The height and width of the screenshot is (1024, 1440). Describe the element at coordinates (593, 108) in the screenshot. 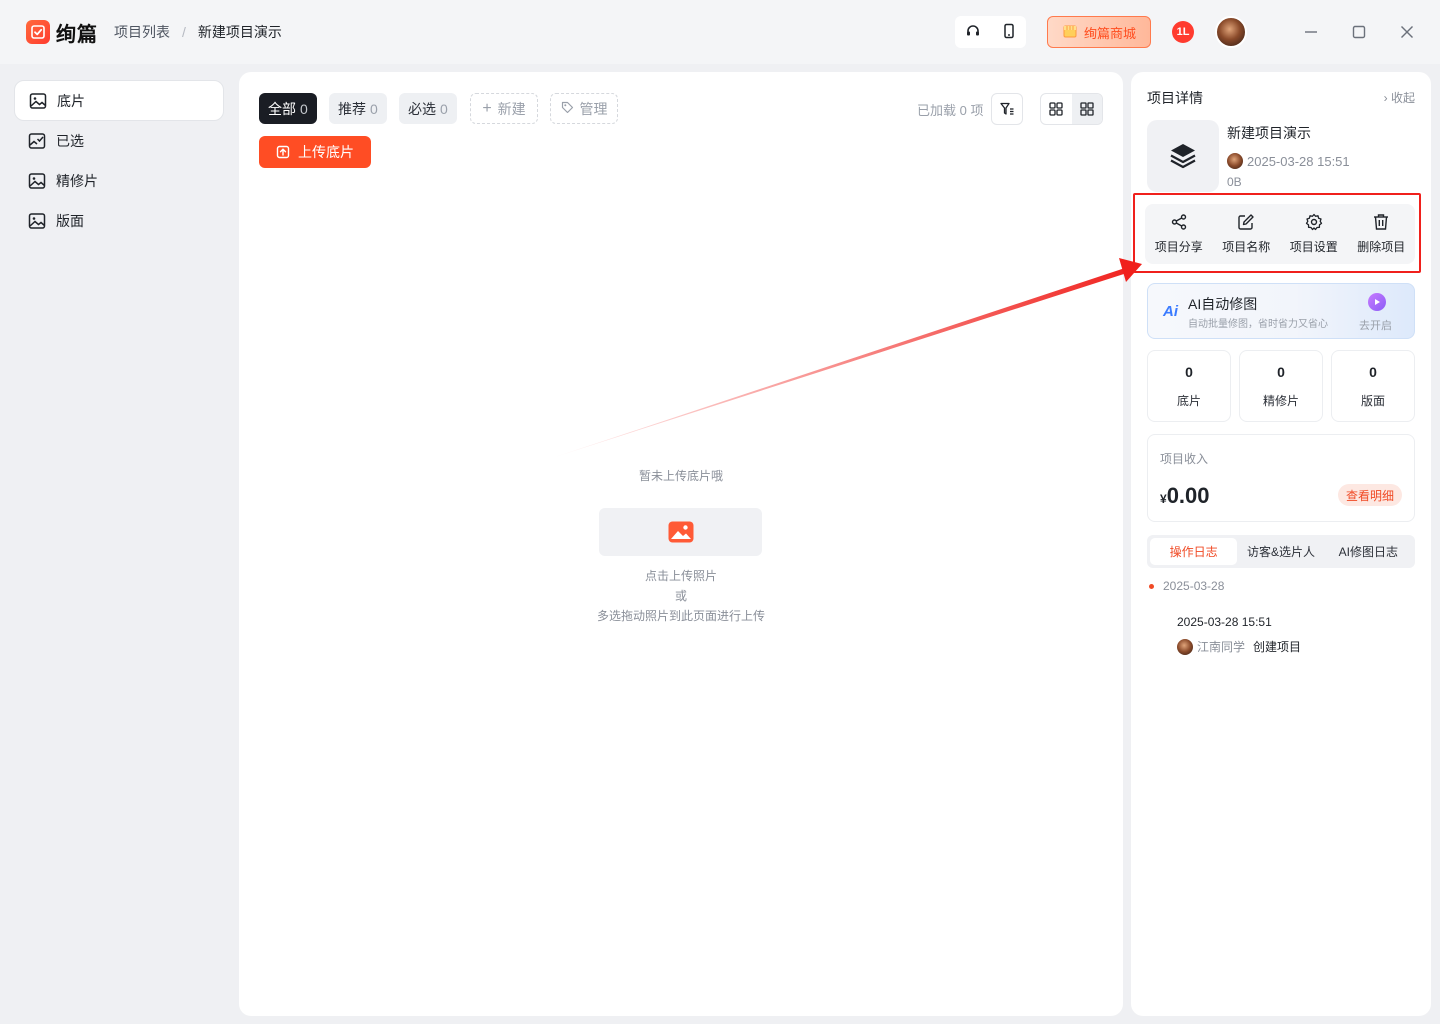

I see `manage-label: 管理` at that location.